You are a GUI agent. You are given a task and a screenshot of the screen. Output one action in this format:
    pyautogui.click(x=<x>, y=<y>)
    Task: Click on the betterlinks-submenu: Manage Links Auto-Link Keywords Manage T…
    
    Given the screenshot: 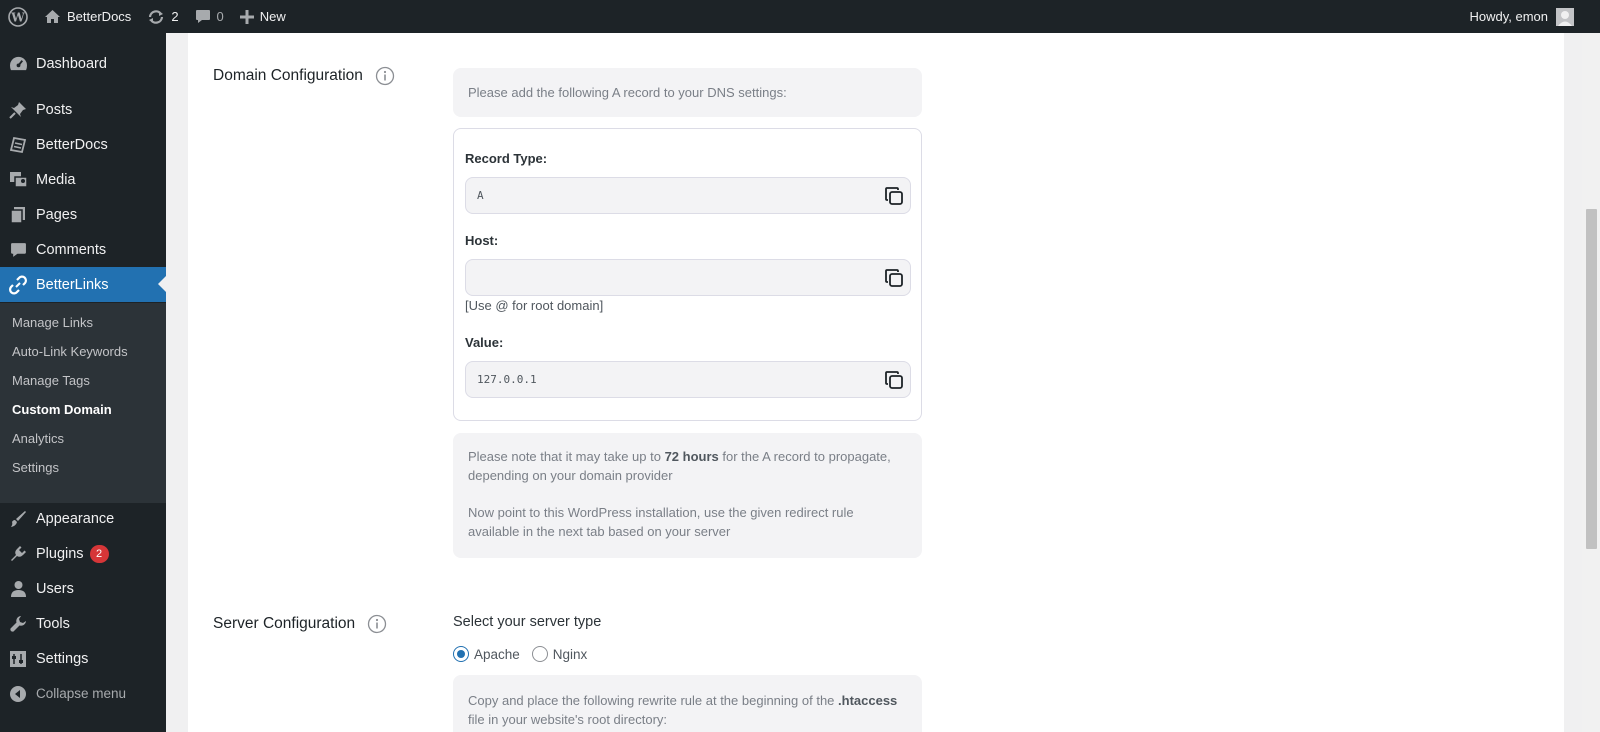 What is the action you would take?
    pyautogui.click(x=83, y=403)
    